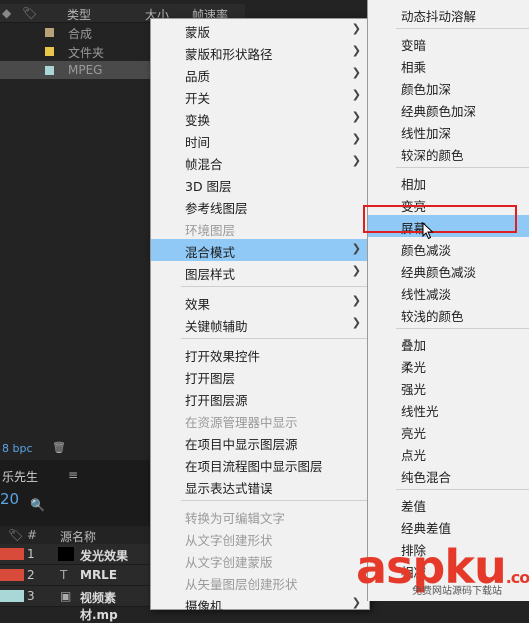 The height and width of the screenshot is (623, 529). I want to click on menu-item-show-expression-errors: 显示表达式错误, so click(260, 486).